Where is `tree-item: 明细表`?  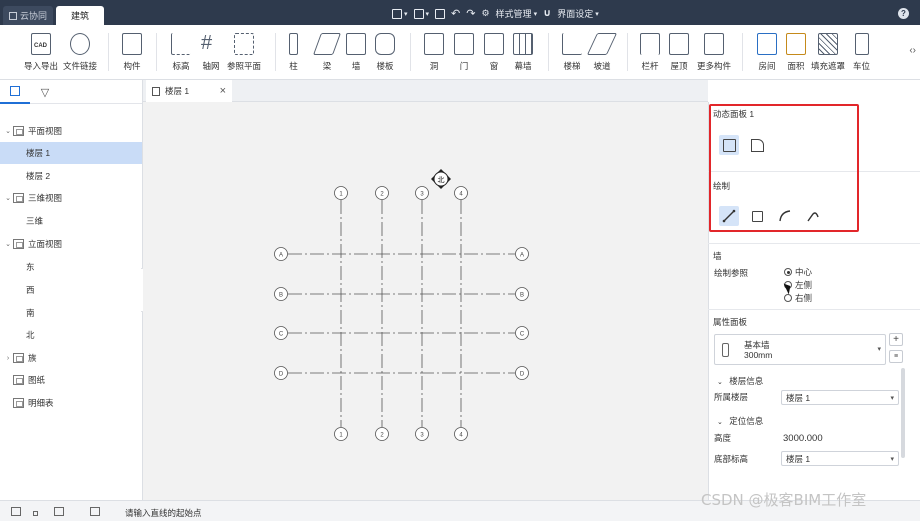
tree-item: 明细表 is located at coordinates (71, 403).